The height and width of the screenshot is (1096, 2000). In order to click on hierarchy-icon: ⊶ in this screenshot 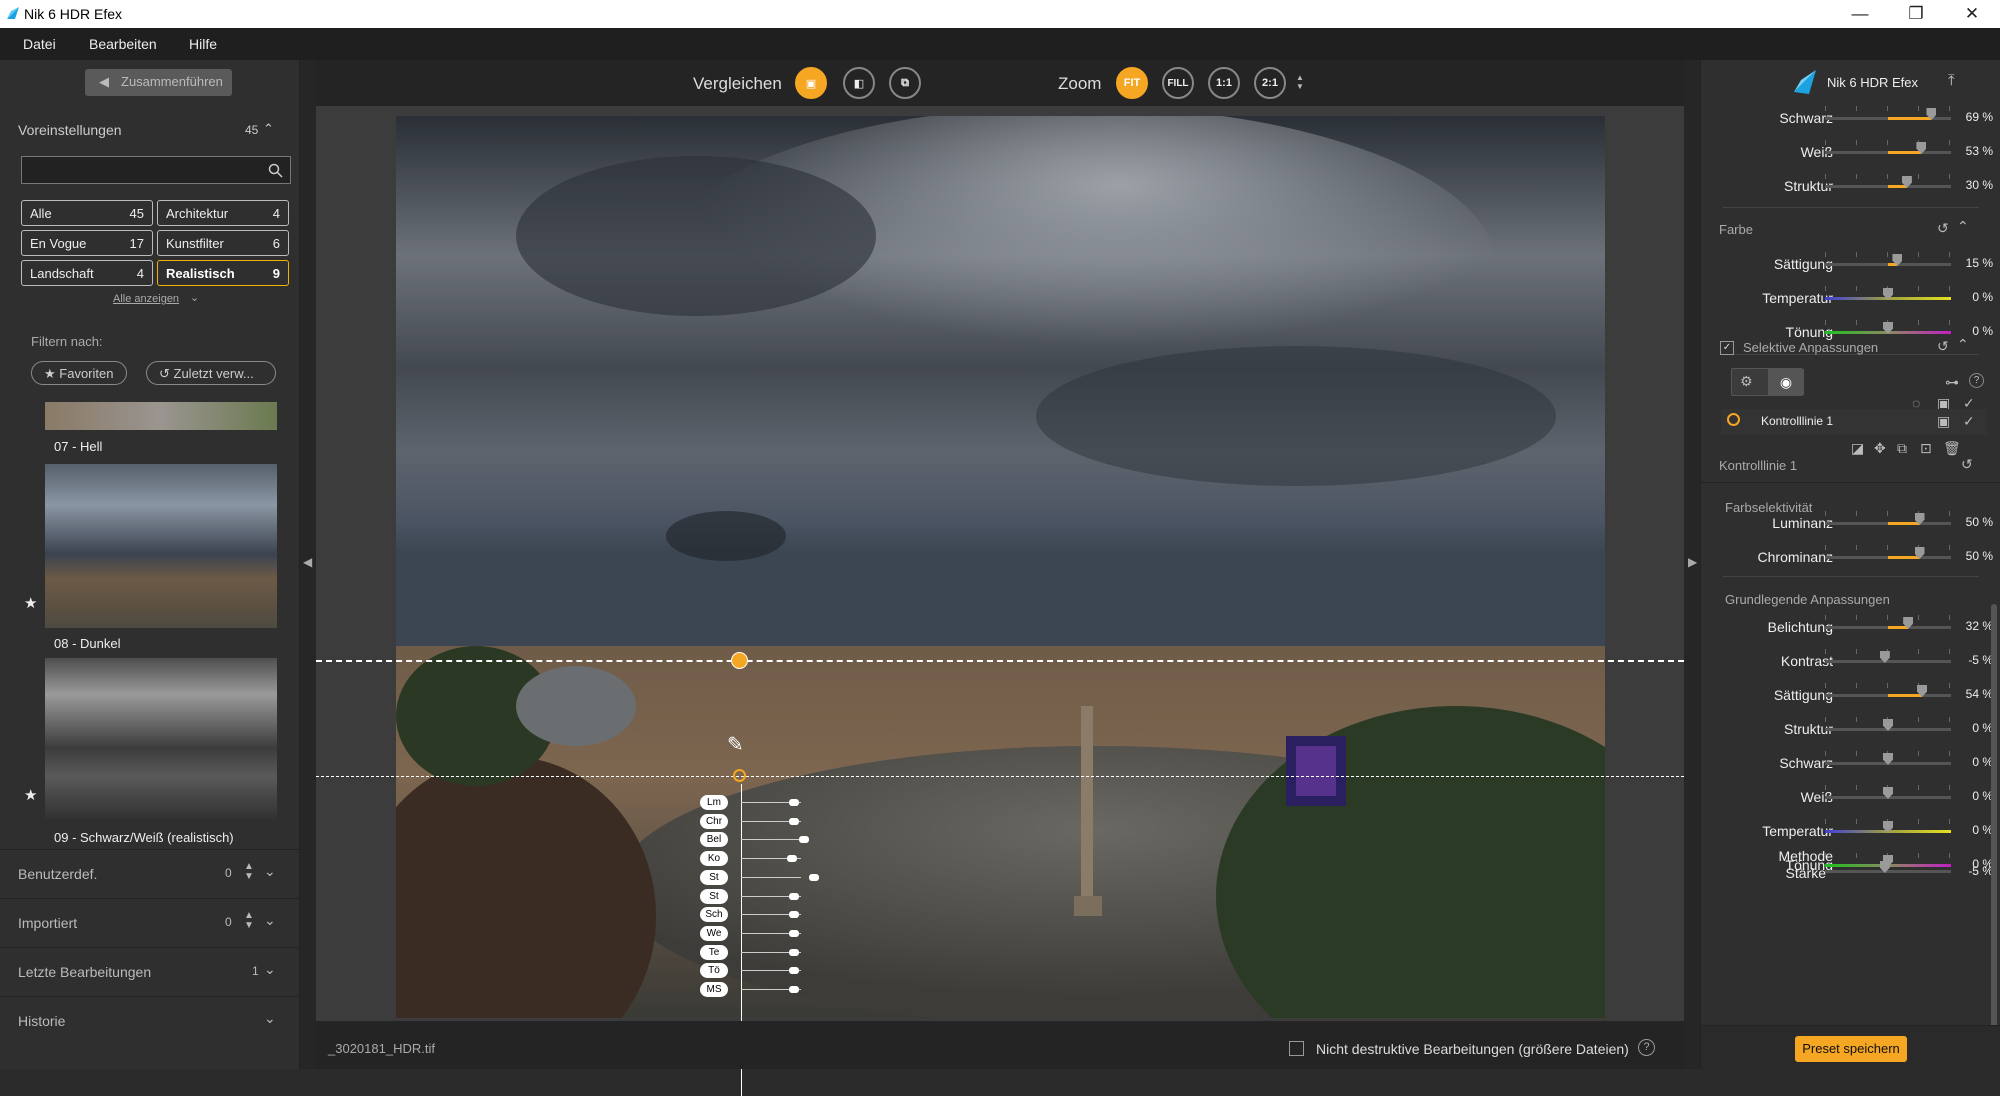, I will do `click(1952, 382)`.